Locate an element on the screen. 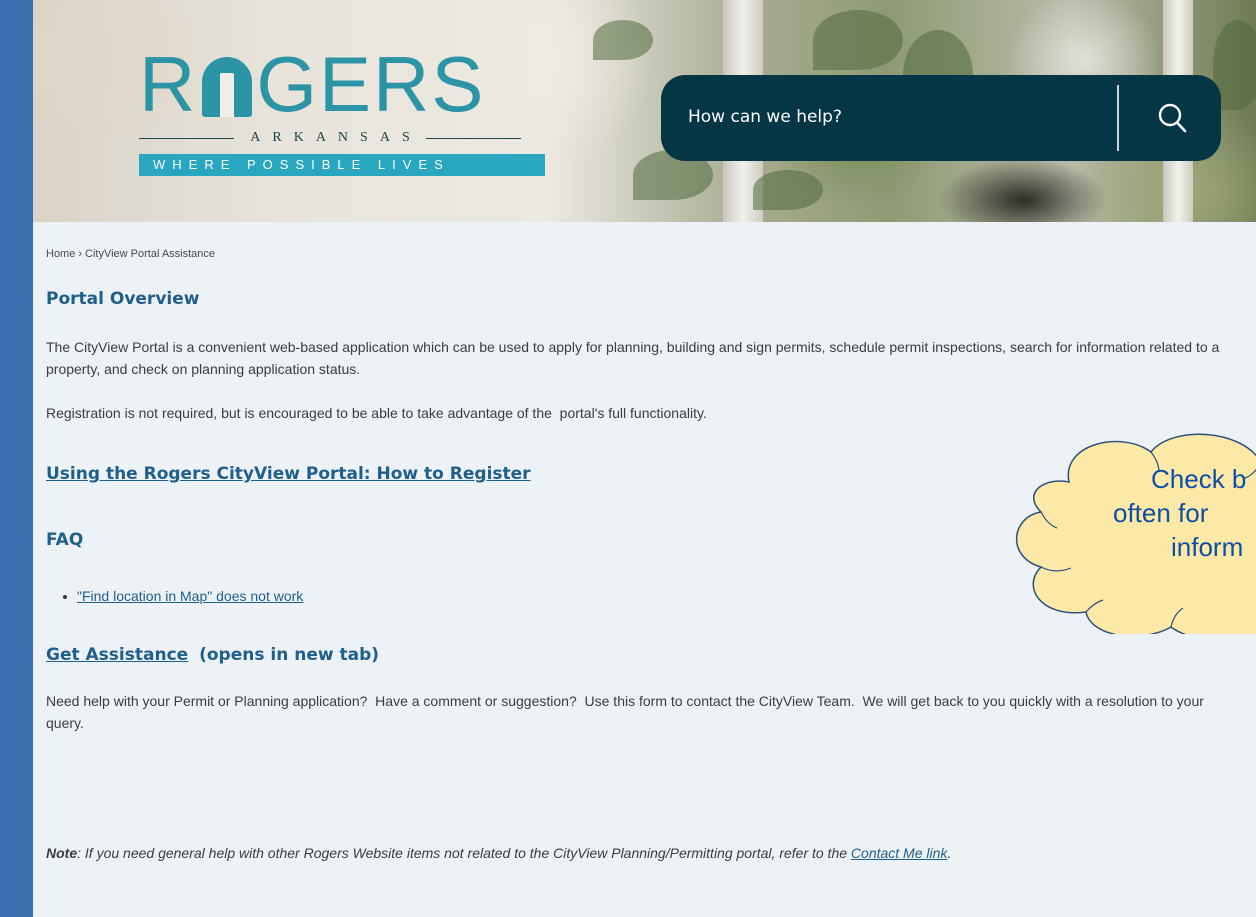 The image size is (1256, 917). callout-cloud: Check b often for inform is located at coordinates (1133, 528).